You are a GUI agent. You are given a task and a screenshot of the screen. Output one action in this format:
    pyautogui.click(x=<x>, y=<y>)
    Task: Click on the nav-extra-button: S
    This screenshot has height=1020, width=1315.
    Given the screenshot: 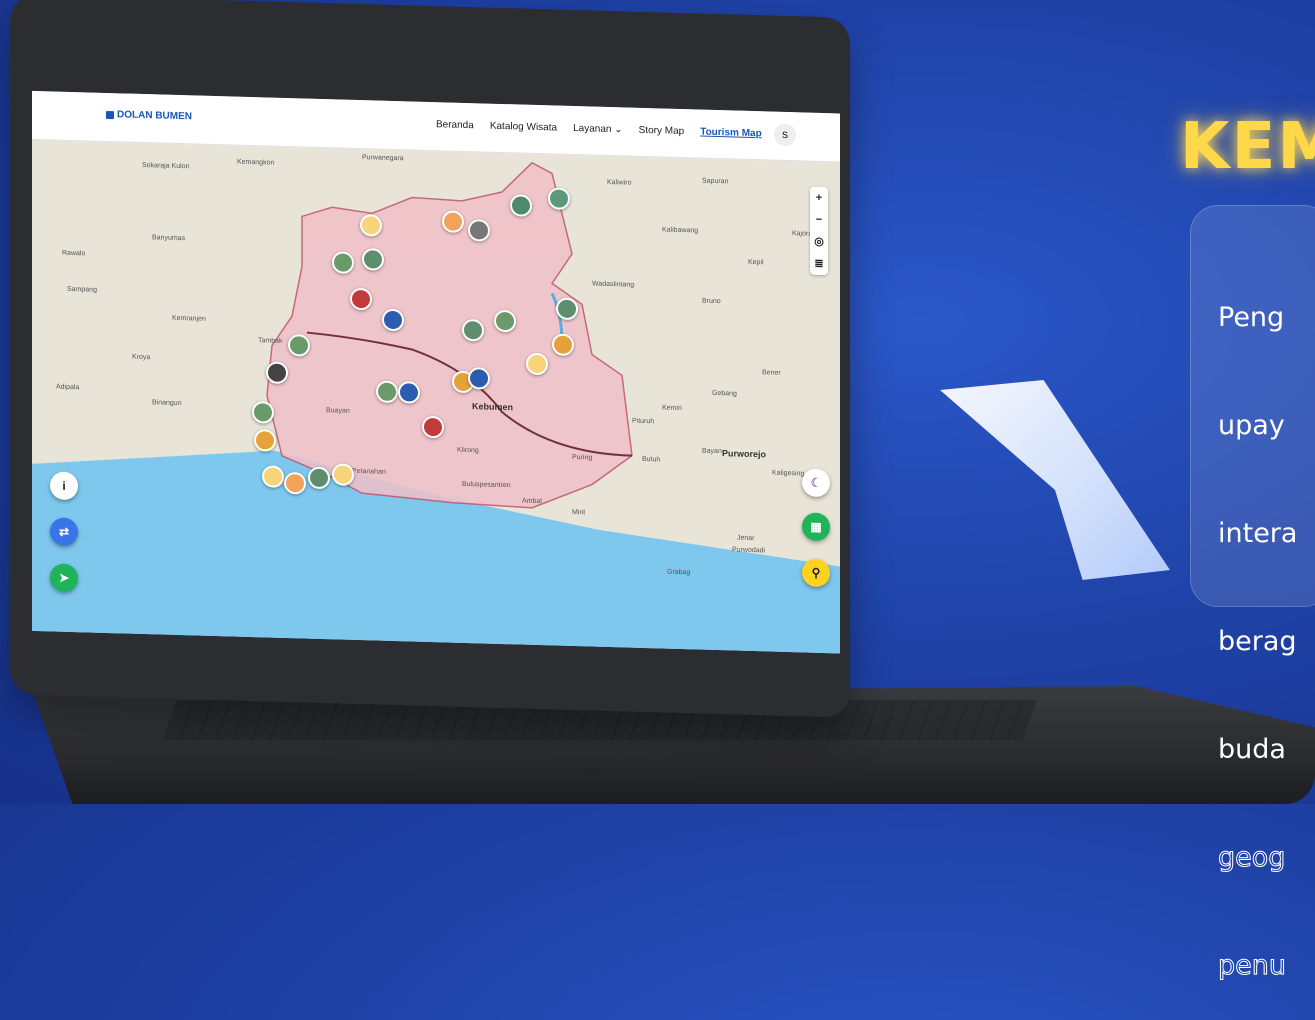 What is the action you would take?
    pyautogui.click(x=785, y=135)
    